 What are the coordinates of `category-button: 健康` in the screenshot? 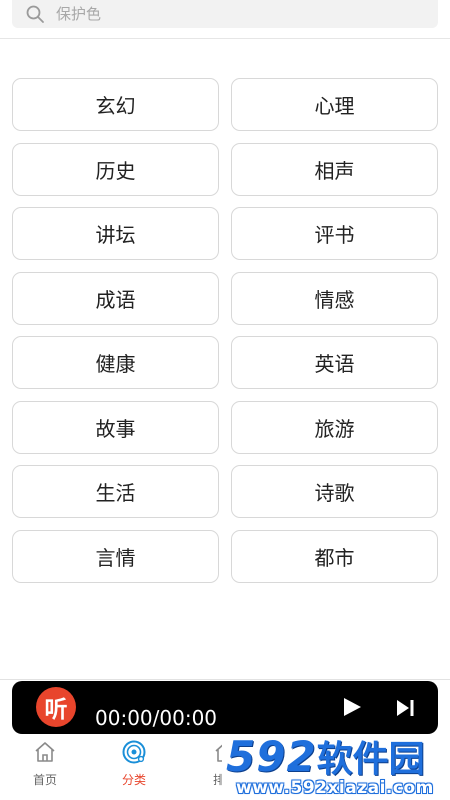 It's located at (115, 362).